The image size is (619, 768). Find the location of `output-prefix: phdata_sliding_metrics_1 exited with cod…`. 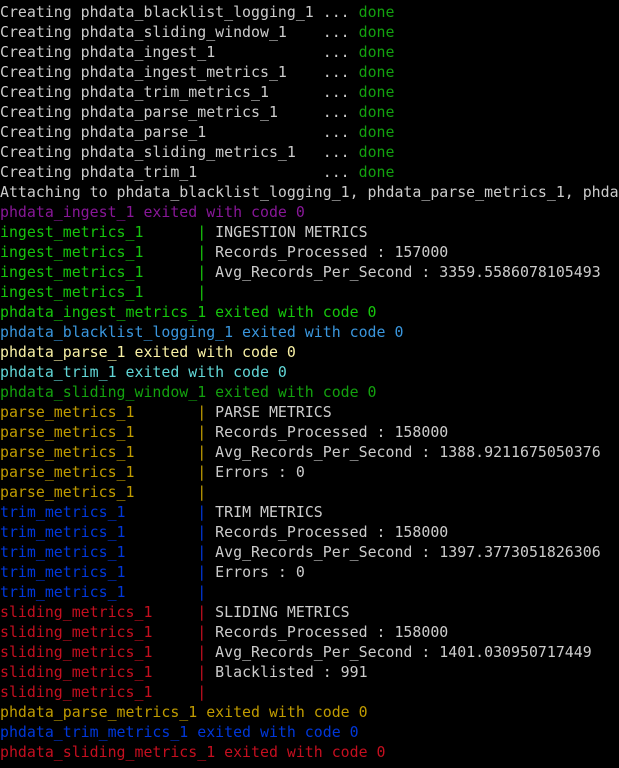

output-prefix: phdata_sliding_metrics_1 exited with cod… is located at coordinates (193, 752).